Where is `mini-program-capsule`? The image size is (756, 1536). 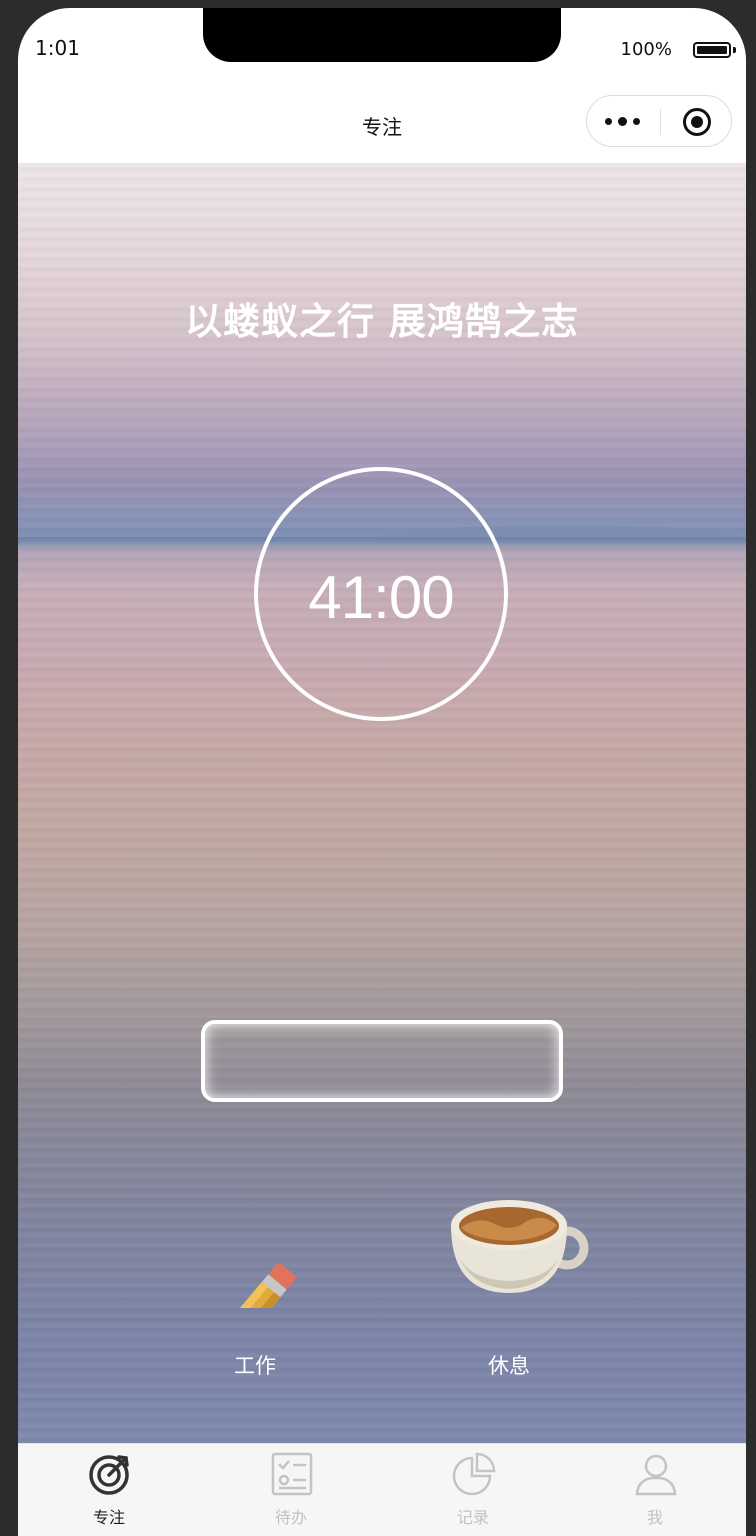
mini-program-capsule is located at coordinates (659, 121).